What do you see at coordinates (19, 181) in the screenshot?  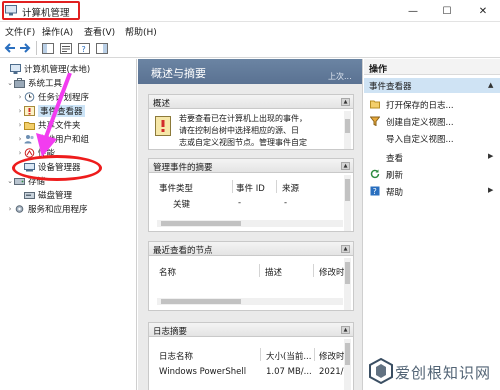 I see `storage-icon` at bounding box center [19, 181].